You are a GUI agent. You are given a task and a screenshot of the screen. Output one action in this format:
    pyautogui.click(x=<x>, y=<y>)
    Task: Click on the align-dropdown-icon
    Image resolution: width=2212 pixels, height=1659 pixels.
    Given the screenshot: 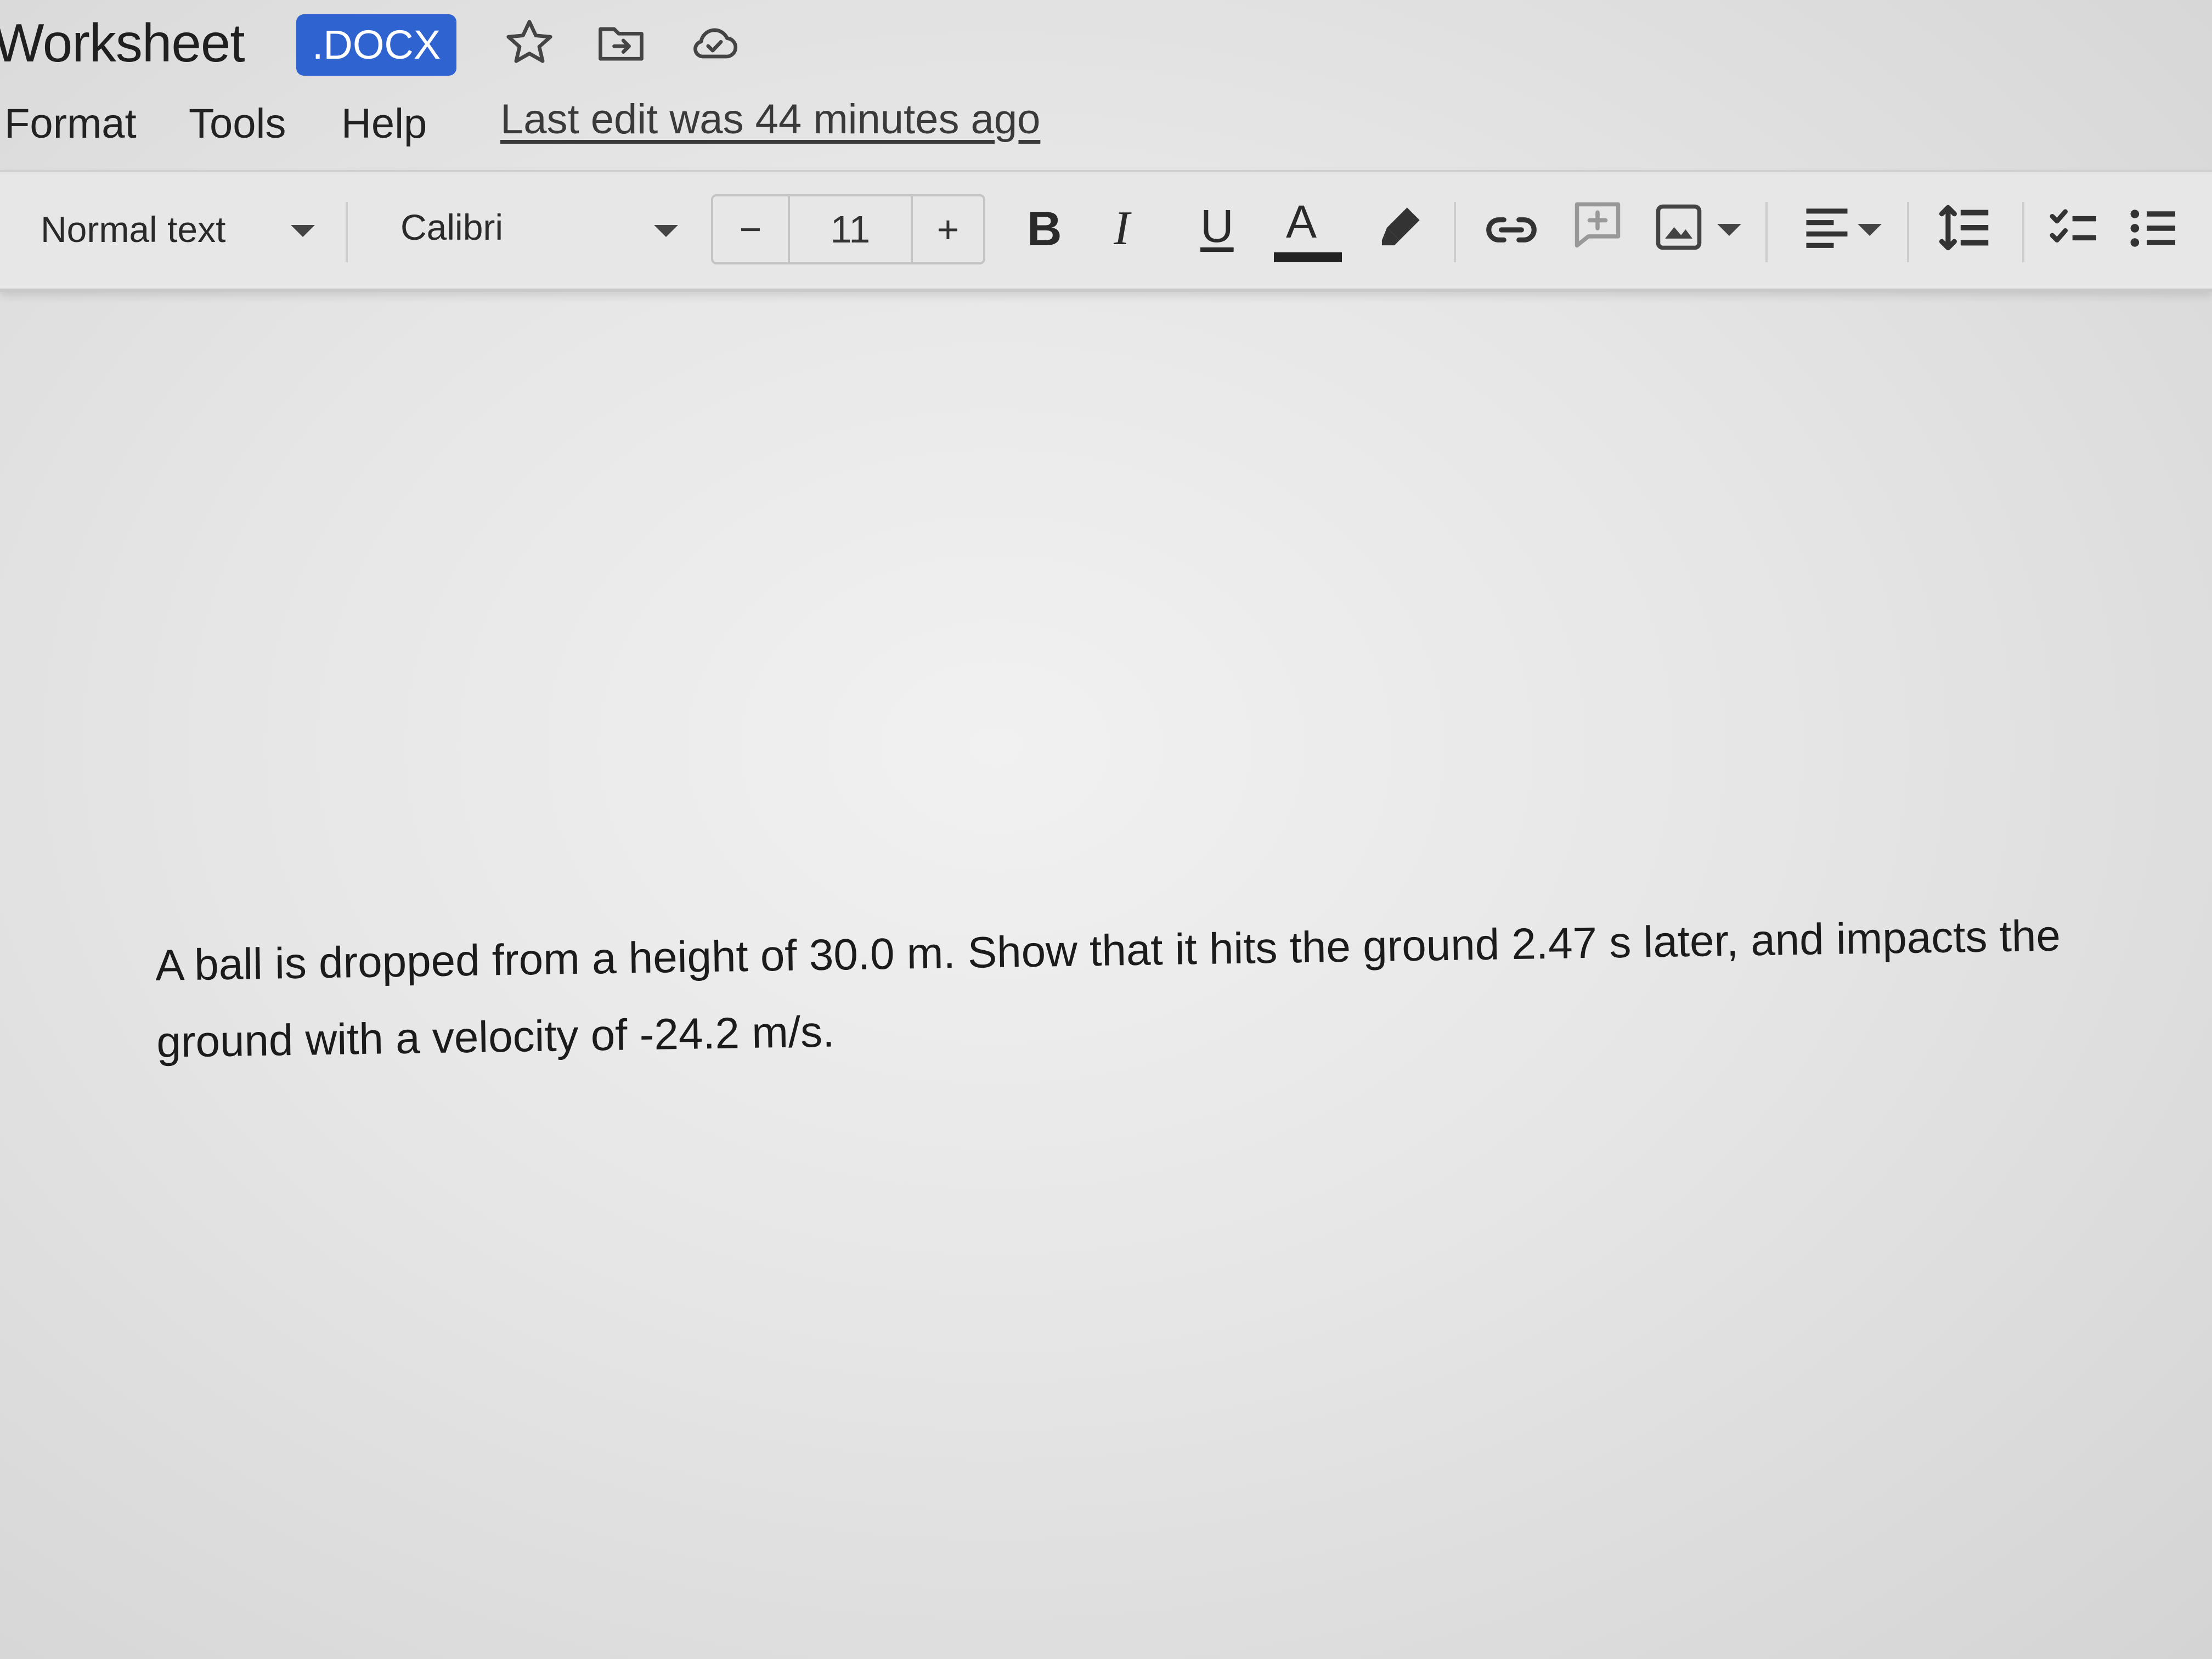 What is the action you would take?
    pyautogui.click(x=1870, y=230)
    